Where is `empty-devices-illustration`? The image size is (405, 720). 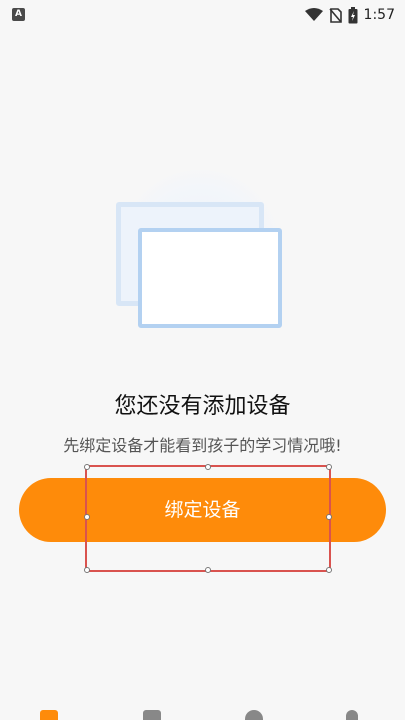 empty-devices-illustration is located at coordinates (200, 255).